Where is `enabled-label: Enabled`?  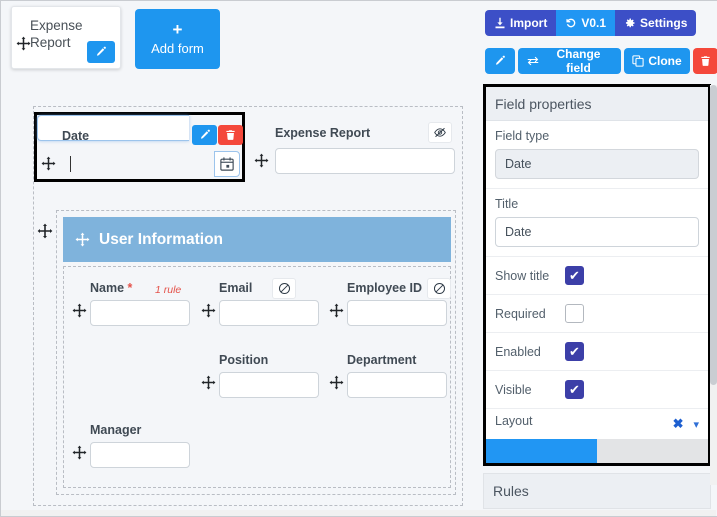 enabled-label: Enabled is located at coordinates (518, 351).